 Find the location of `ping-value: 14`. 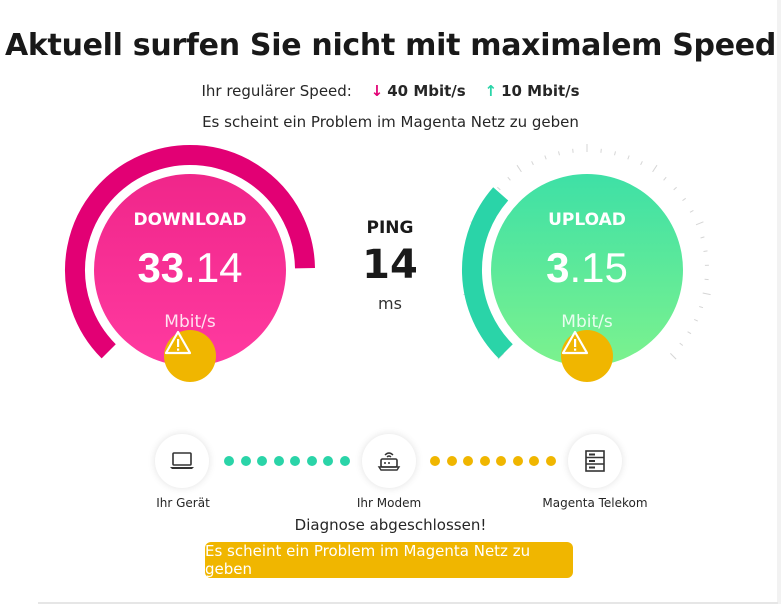

ping-value: 14 is located at coordinates (390, 265).